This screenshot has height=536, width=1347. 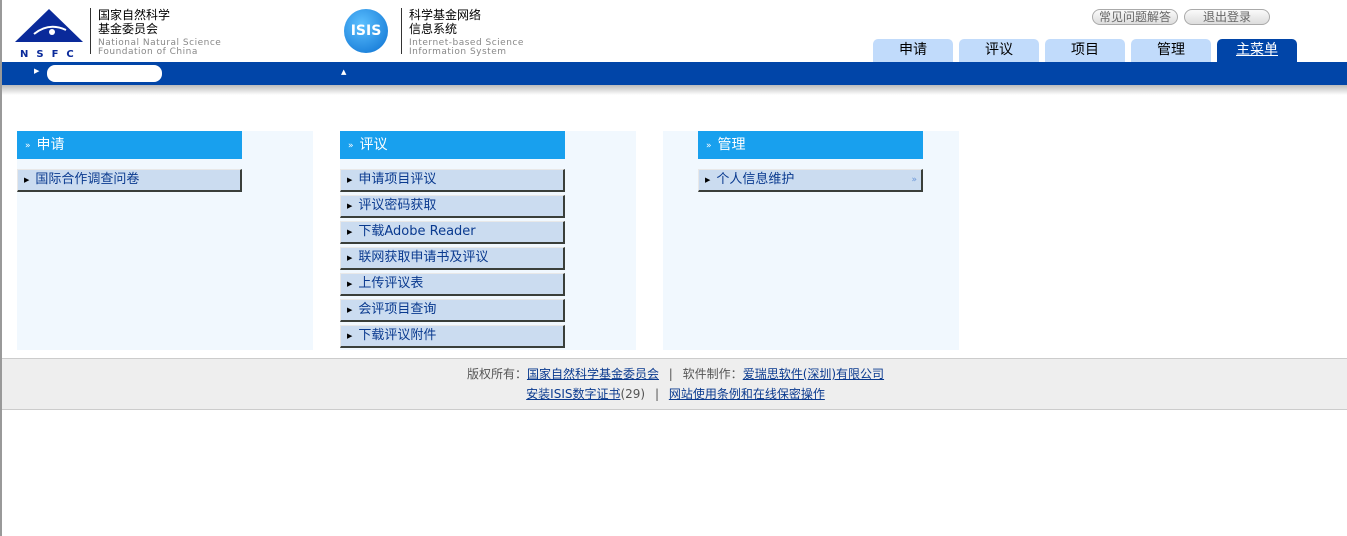 What do you see at coordinates (134, 15) in the screenshot?
I see `nsfc-cn-line1: 国家自然科学` at bounding box center [134, 15].